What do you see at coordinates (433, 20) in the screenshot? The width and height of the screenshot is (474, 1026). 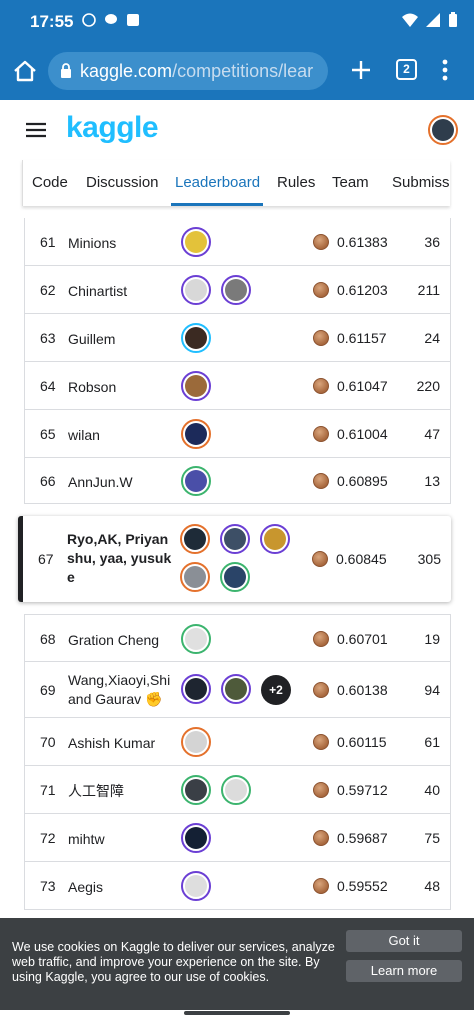 I see `signal-icon` at bounding box center [433, 20].